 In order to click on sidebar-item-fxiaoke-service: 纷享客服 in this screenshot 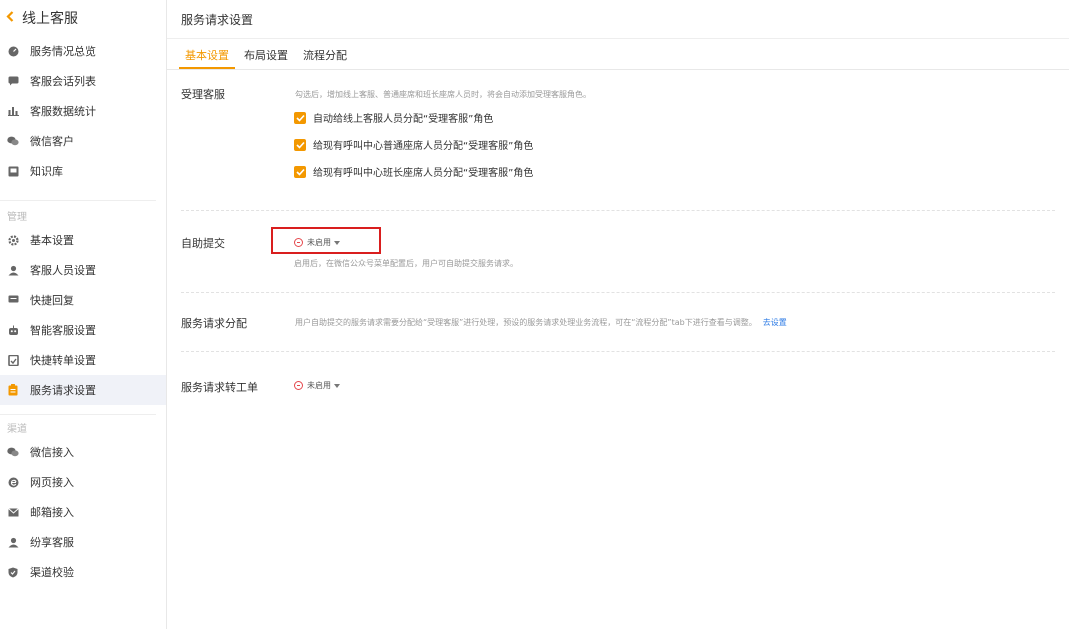, I will do `click(83, 542)`.